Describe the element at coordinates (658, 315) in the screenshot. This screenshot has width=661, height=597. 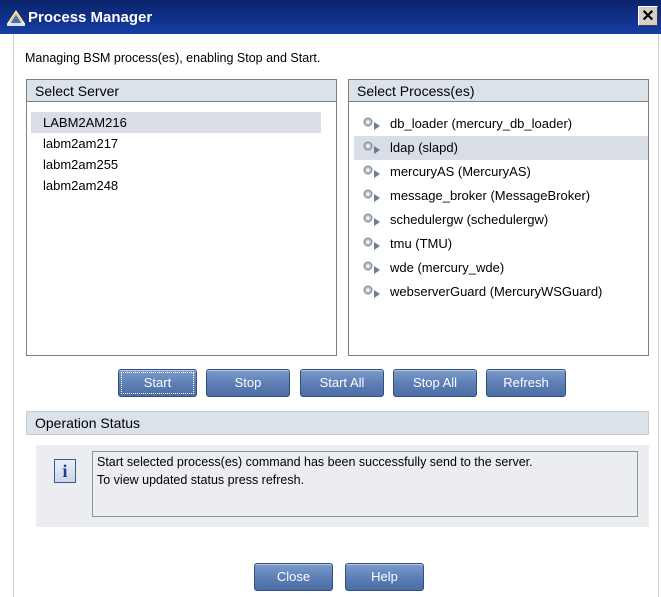
I see `right-border` at that location.